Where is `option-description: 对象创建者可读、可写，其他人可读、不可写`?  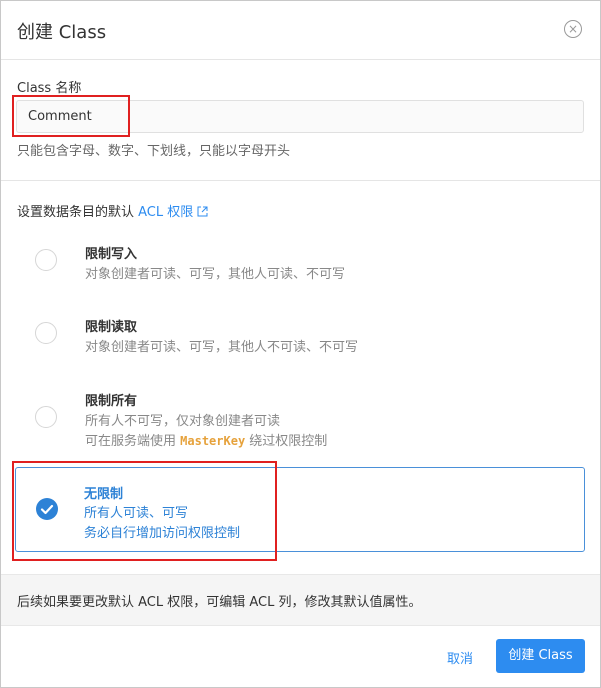 option-description: 对象创建者可读、可写，其他人可读、不可写 is located at coordinates (215, 274).